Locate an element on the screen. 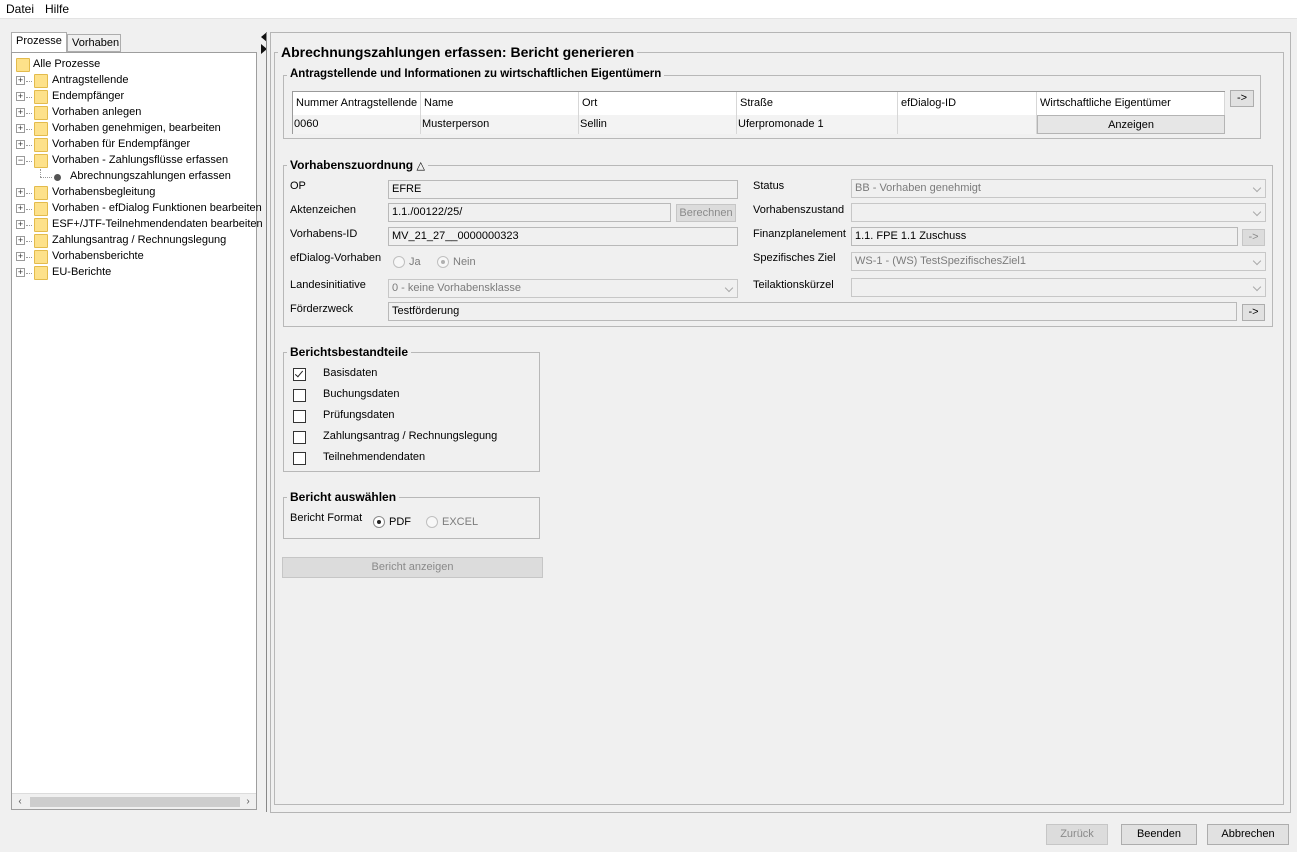 This screenshot has width=1297, height=852. file-number-label: Aktenzeichen is located at coordinates (323, 210).